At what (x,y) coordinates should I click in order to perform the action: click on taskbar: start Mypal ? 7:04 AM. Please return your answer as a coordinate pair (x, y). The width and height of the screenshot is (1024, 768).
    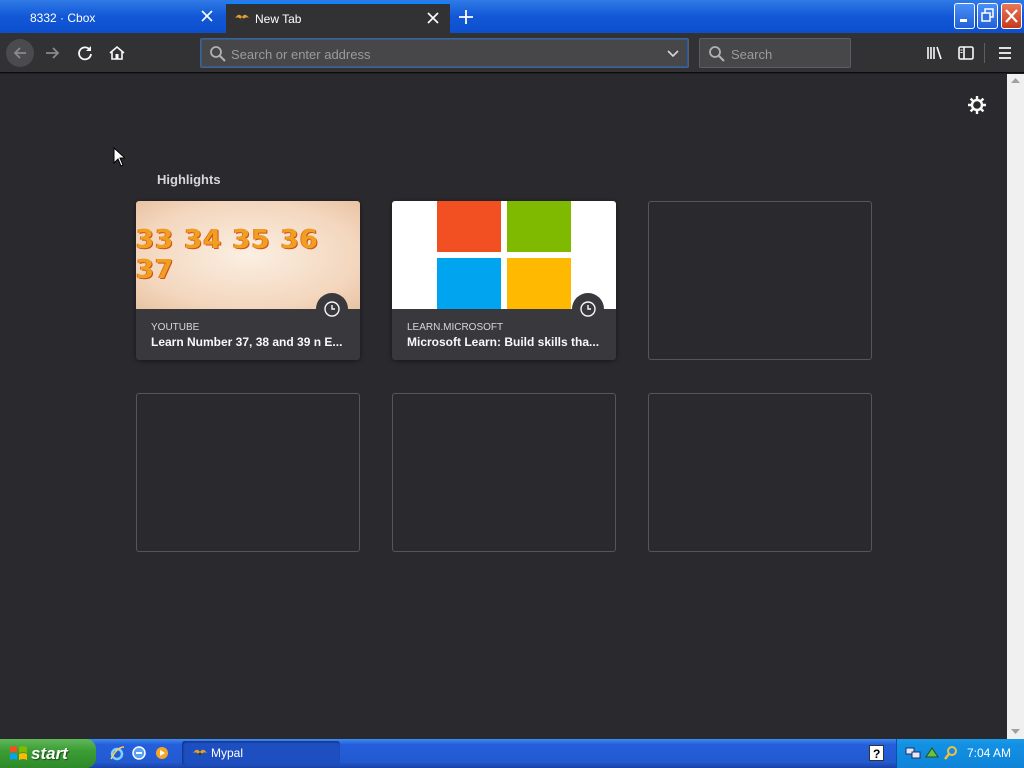
    Looking at the image, I should click on (512, 753).